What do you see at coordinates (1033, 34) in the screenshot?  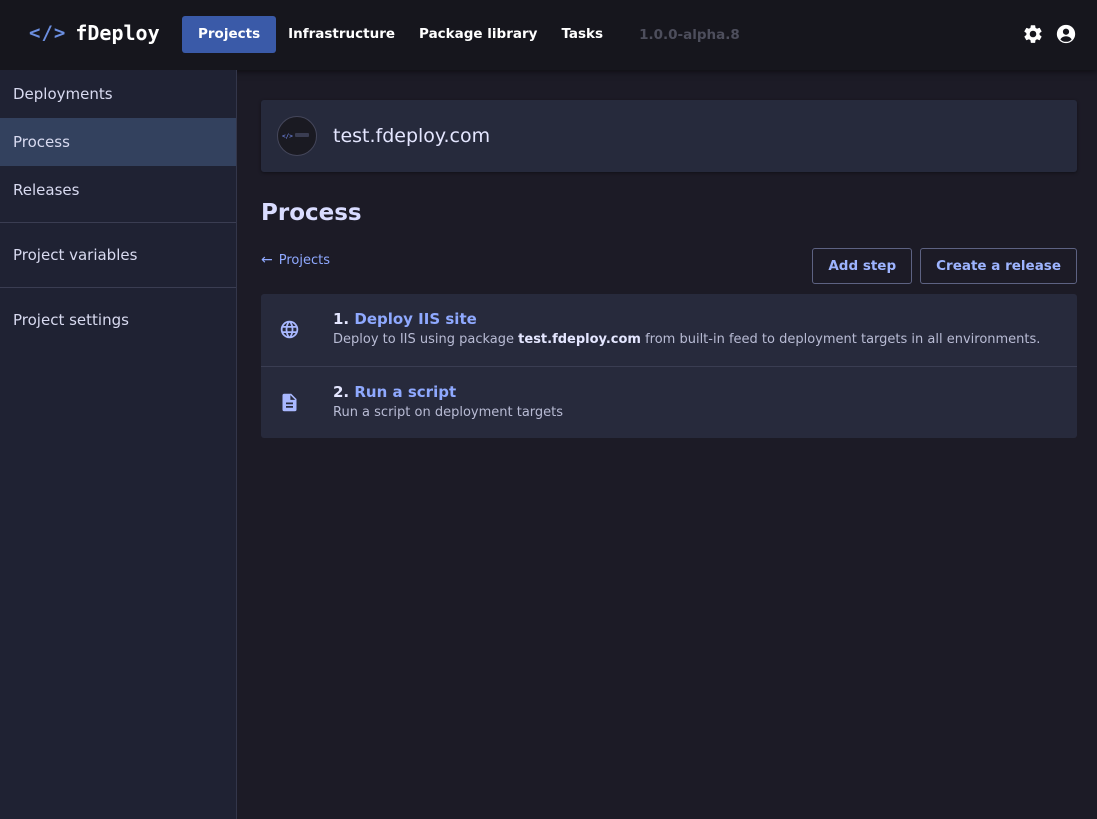 I see `gear-icon` at bounding box center [1033, 34].